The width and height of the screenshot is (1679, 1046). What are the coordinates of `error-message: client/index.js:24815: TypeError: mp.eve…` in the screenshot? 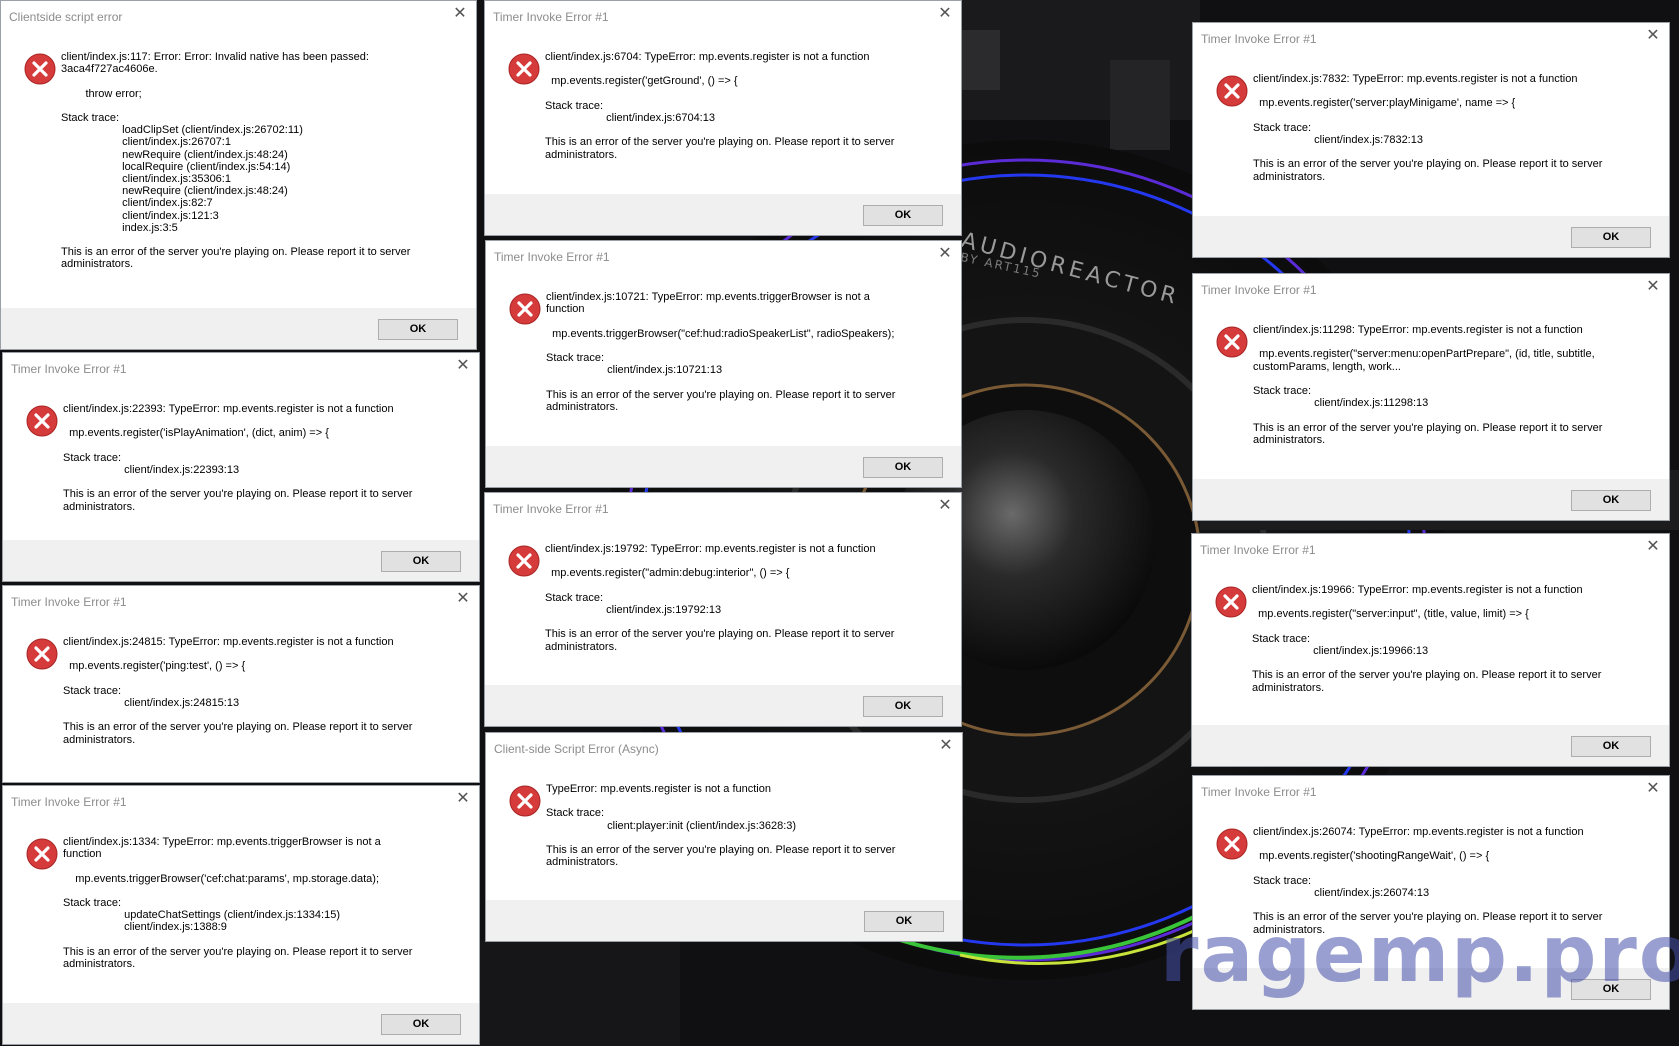 It's located at (238, 691).